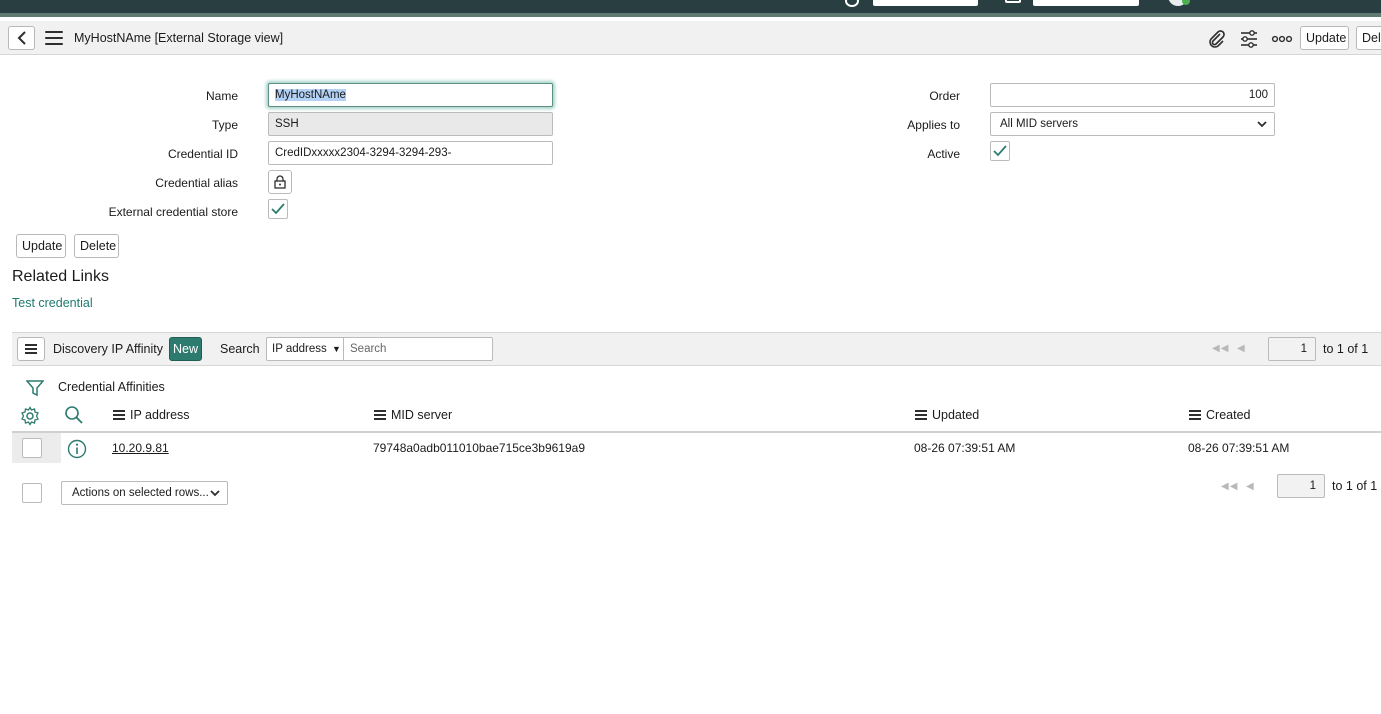 This screenshot has width=1381, height=714. I want to click on lock-icon, so click(280, 182).